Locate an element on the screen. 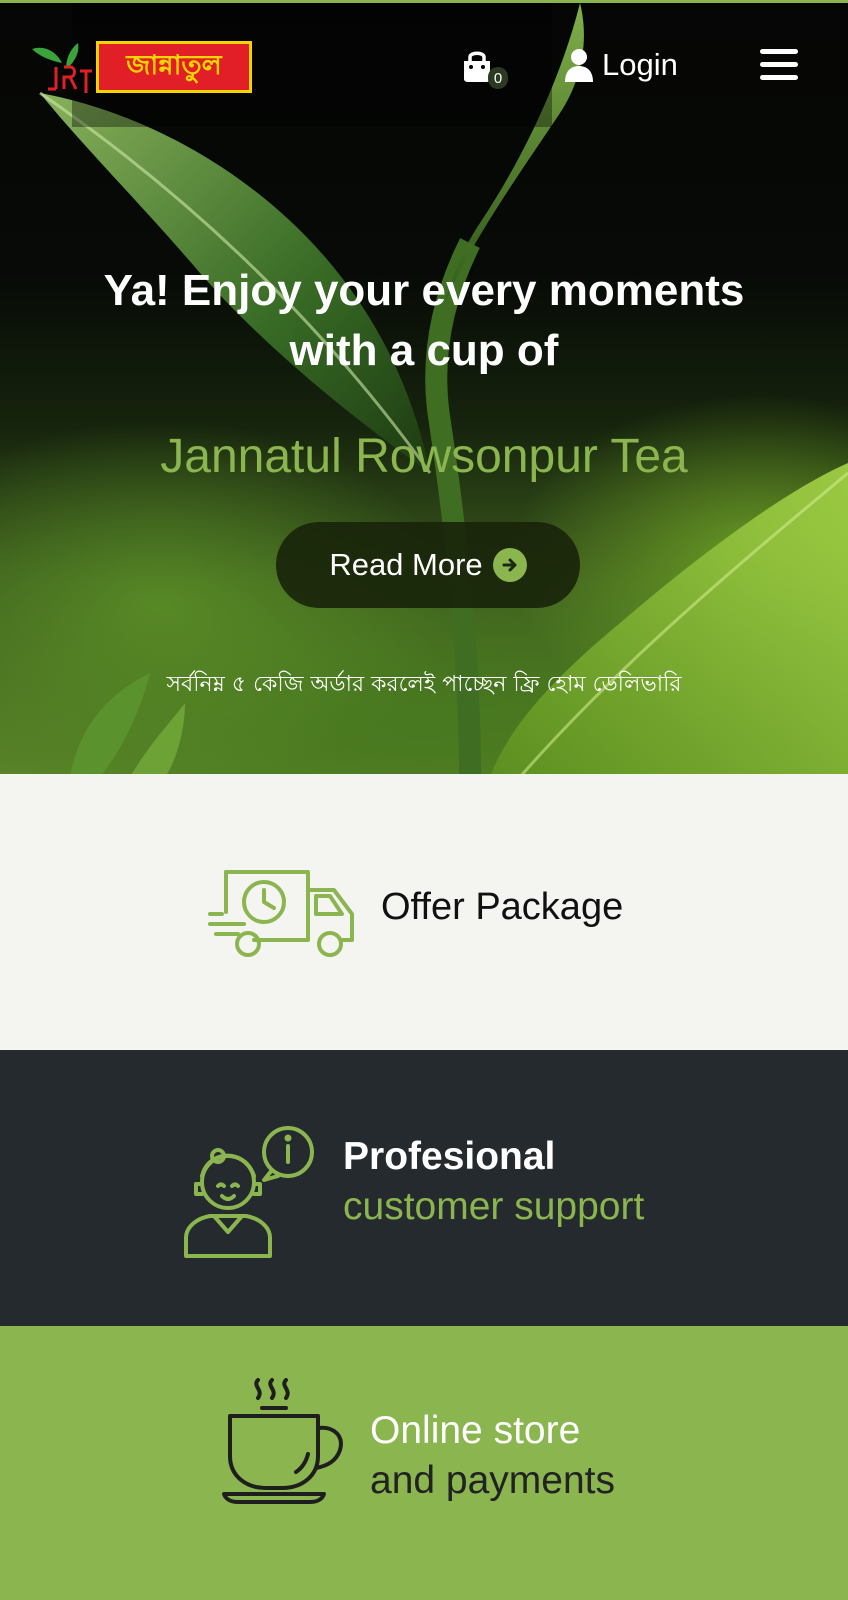 Image resolution: width=848 pixels, height=1600 pixels. store-subtitle: and payments is located at coordinates (492, 1480).